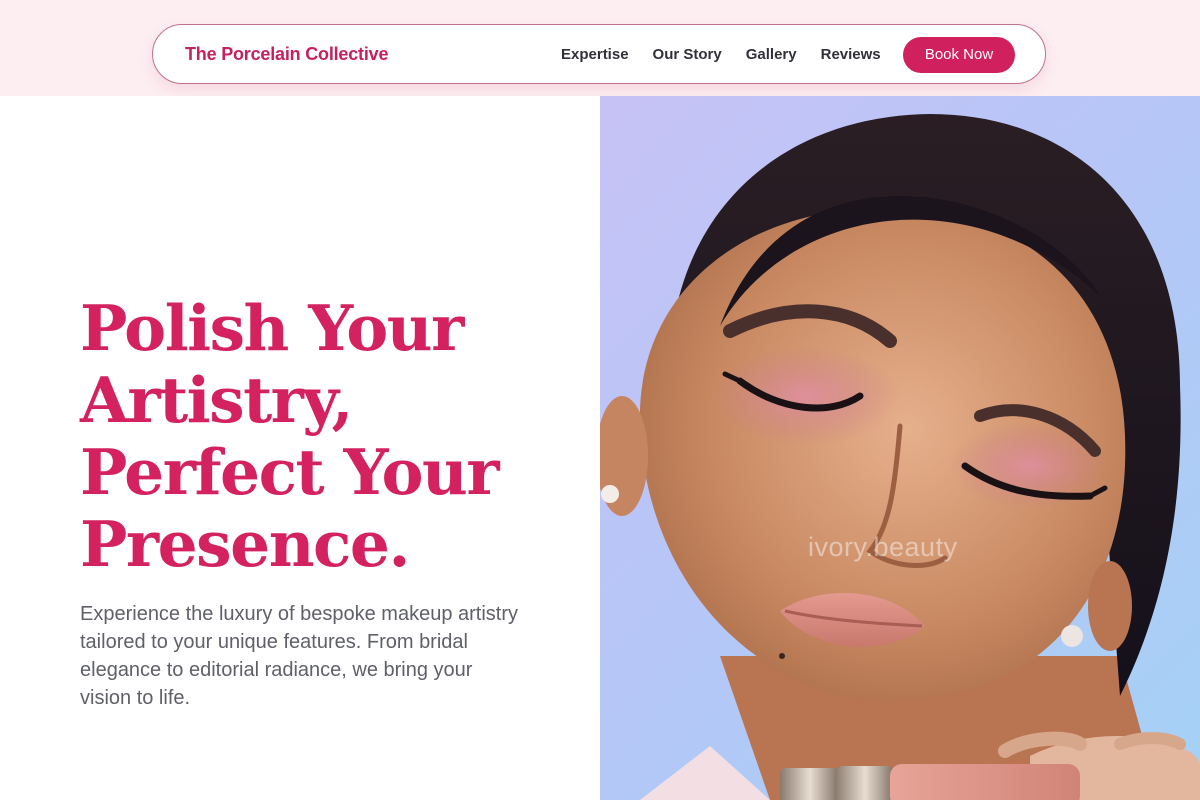  I want to click on product-cap, so click(810, 784).